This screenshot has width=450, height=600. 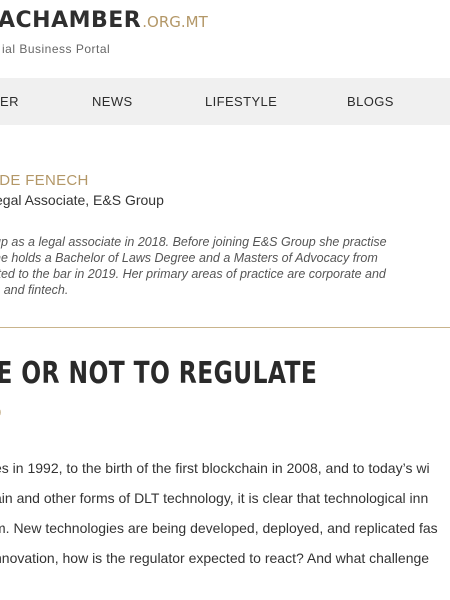 What do you see at coordinates (370, 101) in the screenshot?
I see `nav-item-blogs: BLOGS` at bounding box center [370, 101].